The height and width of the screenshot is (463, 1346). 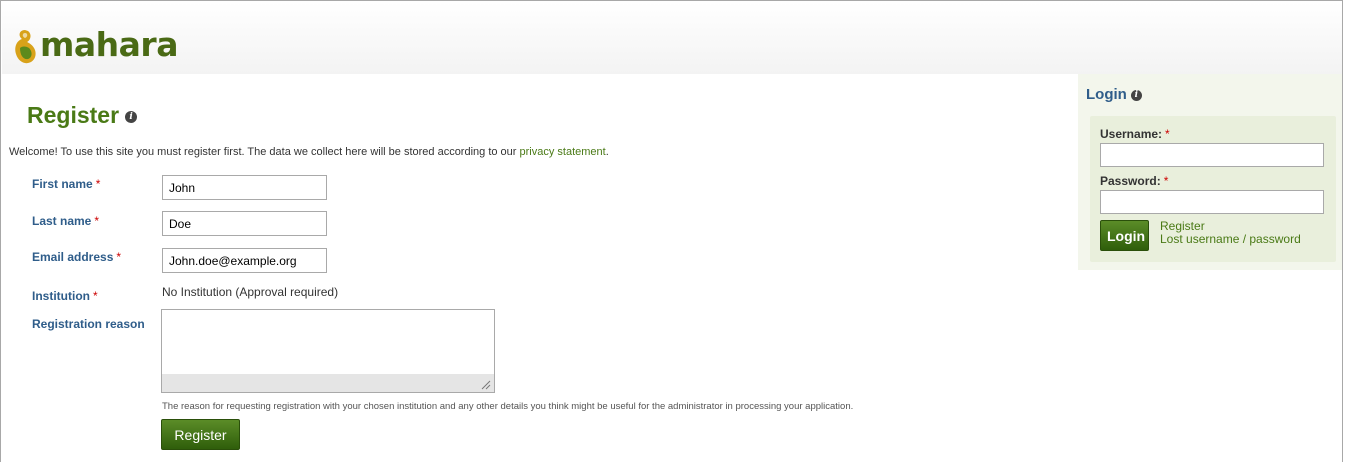 What do you see at coordinates (73, 257) in the screenshot?
I see `email-label-text: Email address` at bounding box center [73, 257].